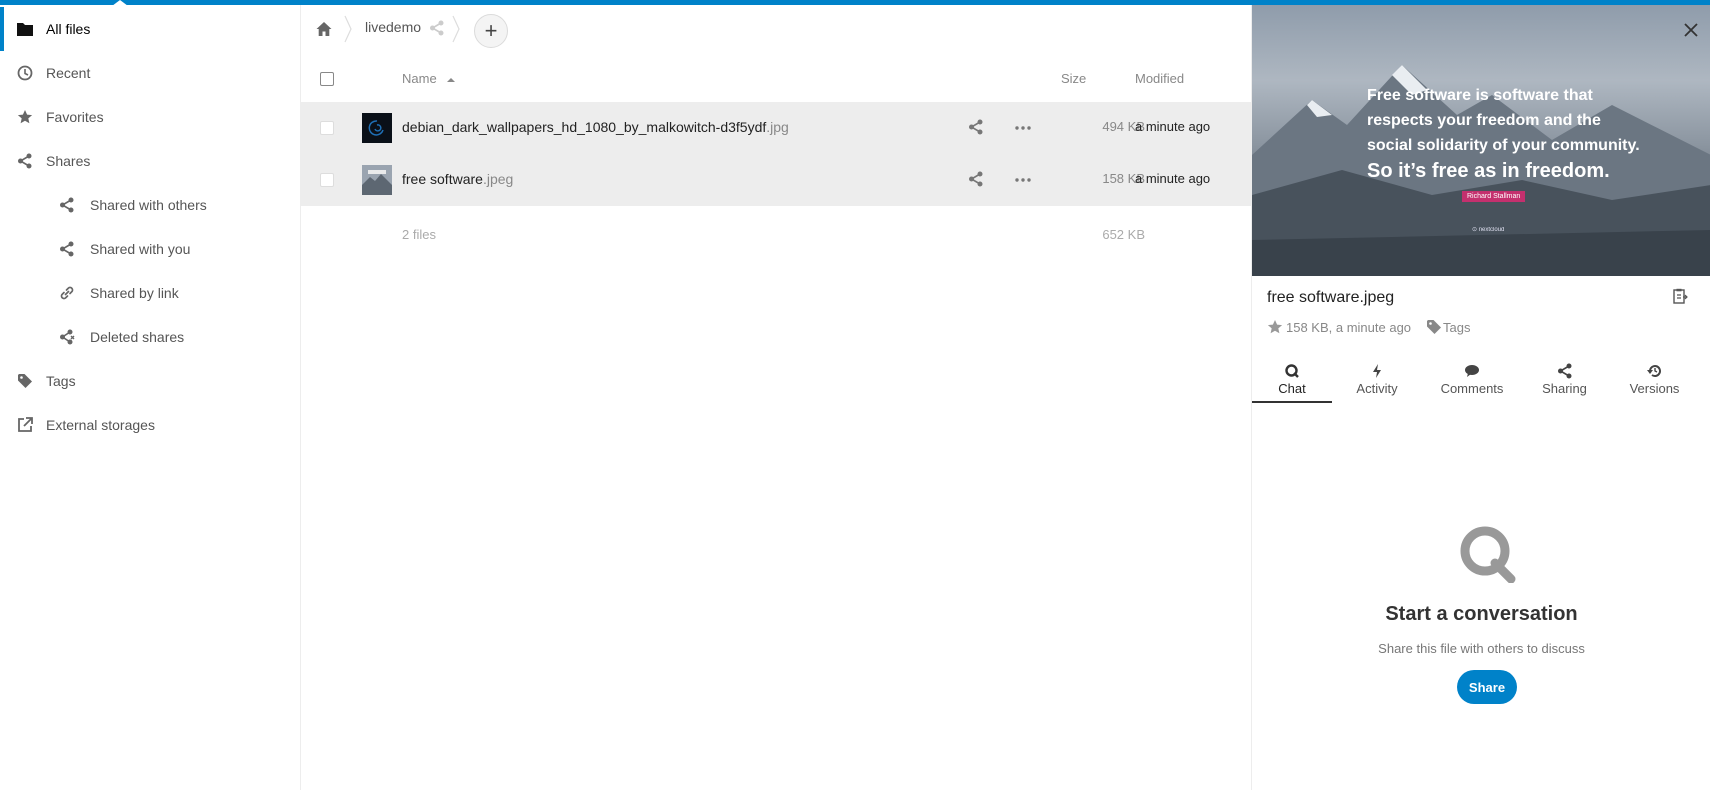 This screenshot has height=790, width=1710. I want to click on clock-icon, so click(25, 73).